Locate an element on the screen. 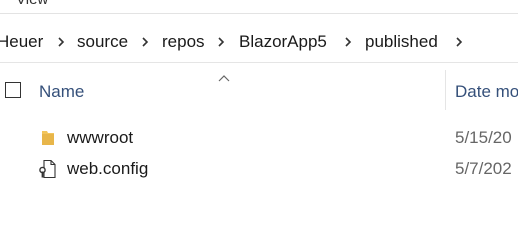 Image resolution: width=518 pixels, height=245 pixels. list-item: web.config 5/7/202 is located at coordinates (259, 169).